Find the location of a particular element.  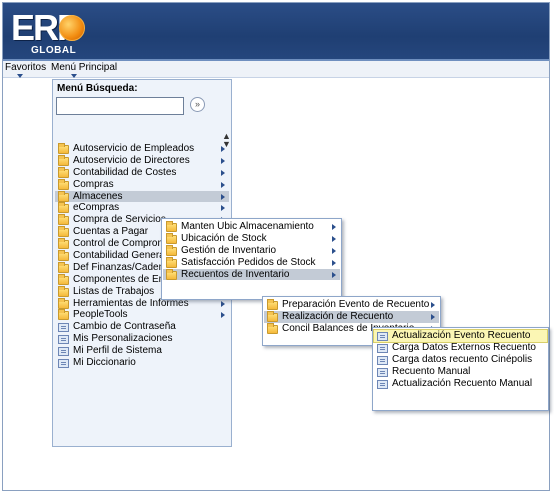

realizacion-item-label: Actualización Recuento Manual is located at coordinates (462, 383).